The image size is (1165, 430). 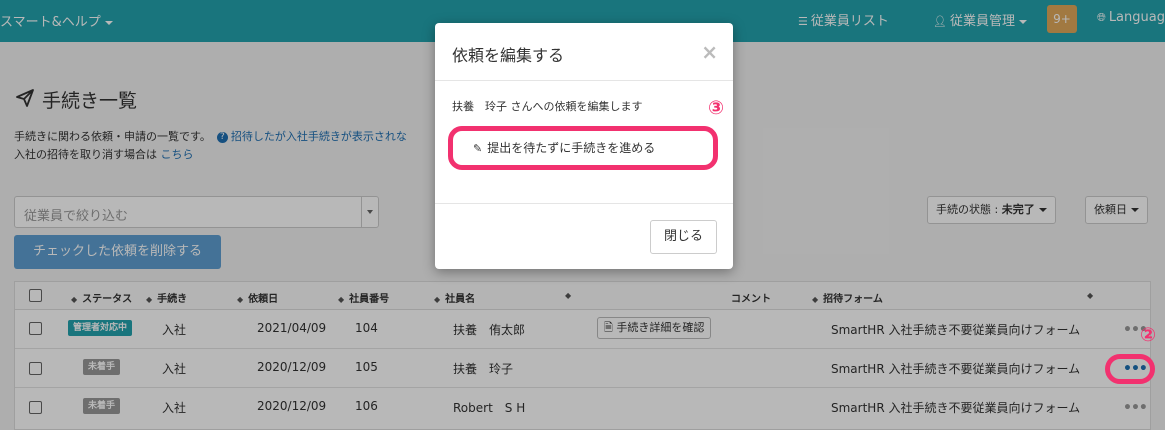 What do you see at coordinates (683, 237) in the screenshot?
I see `close-button: 閉じる` at bounding box center [683, 237].